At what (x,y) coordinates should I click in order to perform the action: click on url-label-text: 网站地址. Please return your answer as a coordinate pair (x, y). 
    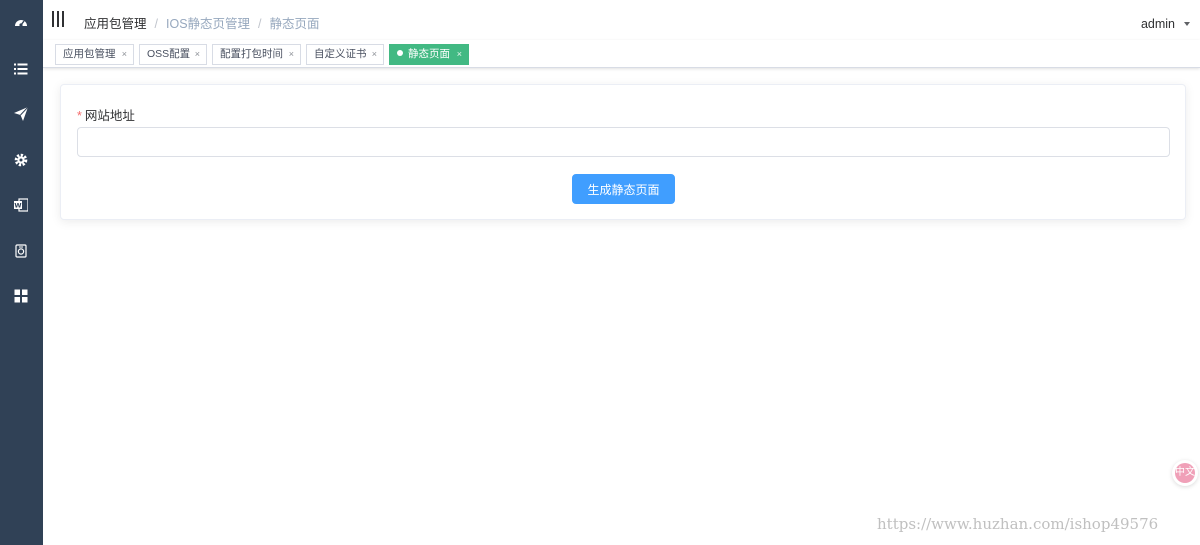
    Looking at the image, I should click on (109, 116).